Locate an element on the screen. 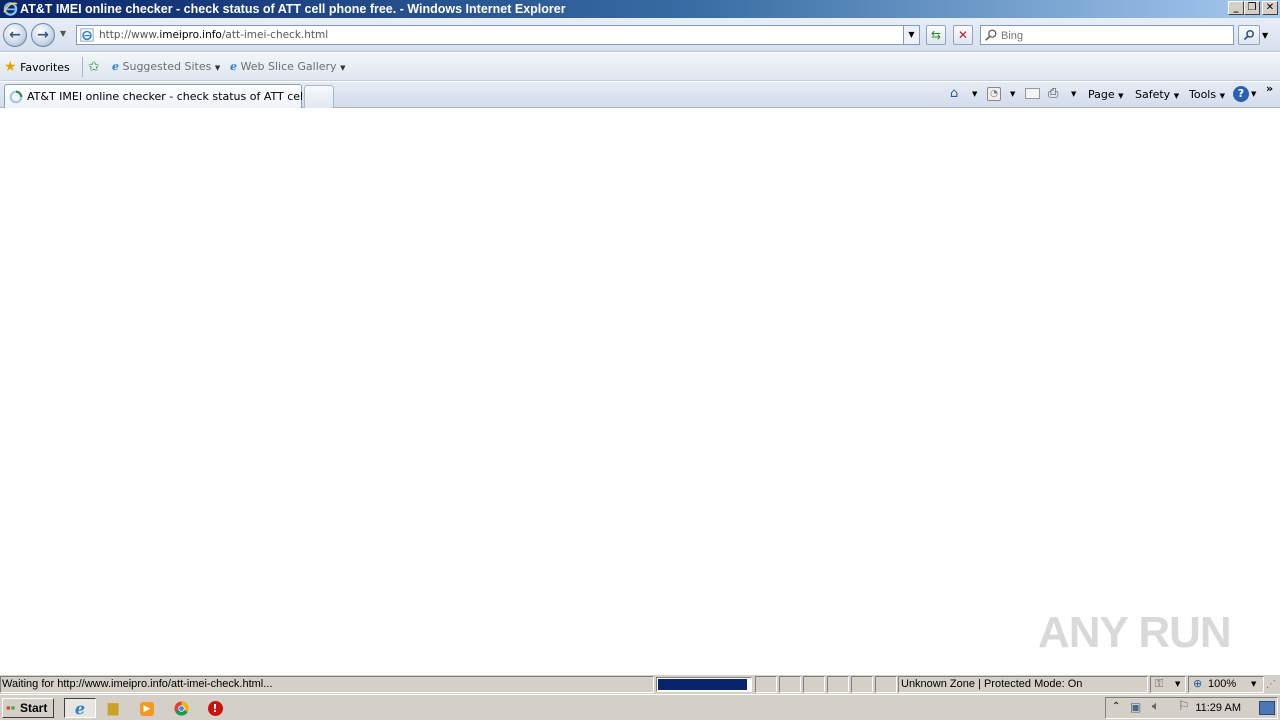  print-dropdown: ▼ is located at coordinates (1073, 94).